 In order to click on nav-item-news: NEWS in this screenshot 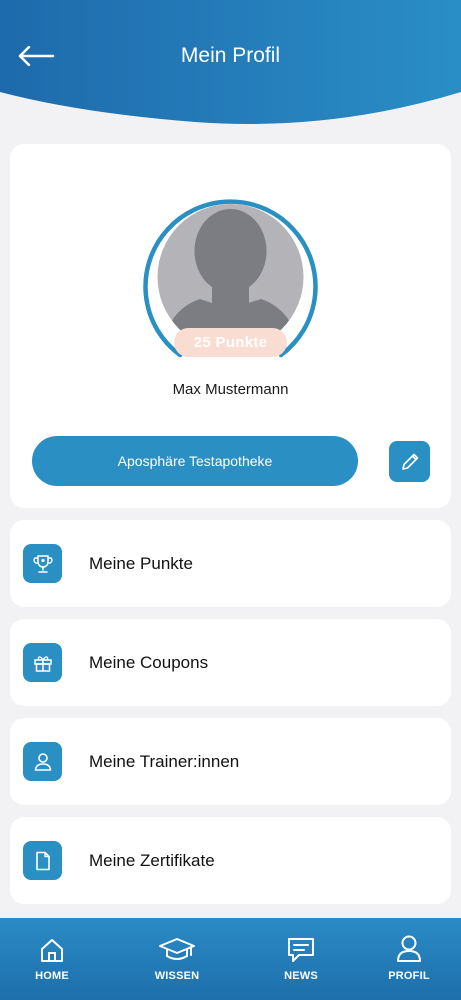, I will do `click(301, 959)`.